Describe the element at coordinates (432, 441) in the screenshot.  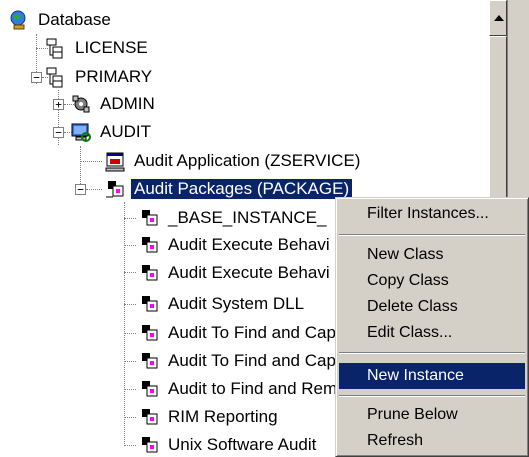
I see `menu-item-refresh: Refresh` at that location.